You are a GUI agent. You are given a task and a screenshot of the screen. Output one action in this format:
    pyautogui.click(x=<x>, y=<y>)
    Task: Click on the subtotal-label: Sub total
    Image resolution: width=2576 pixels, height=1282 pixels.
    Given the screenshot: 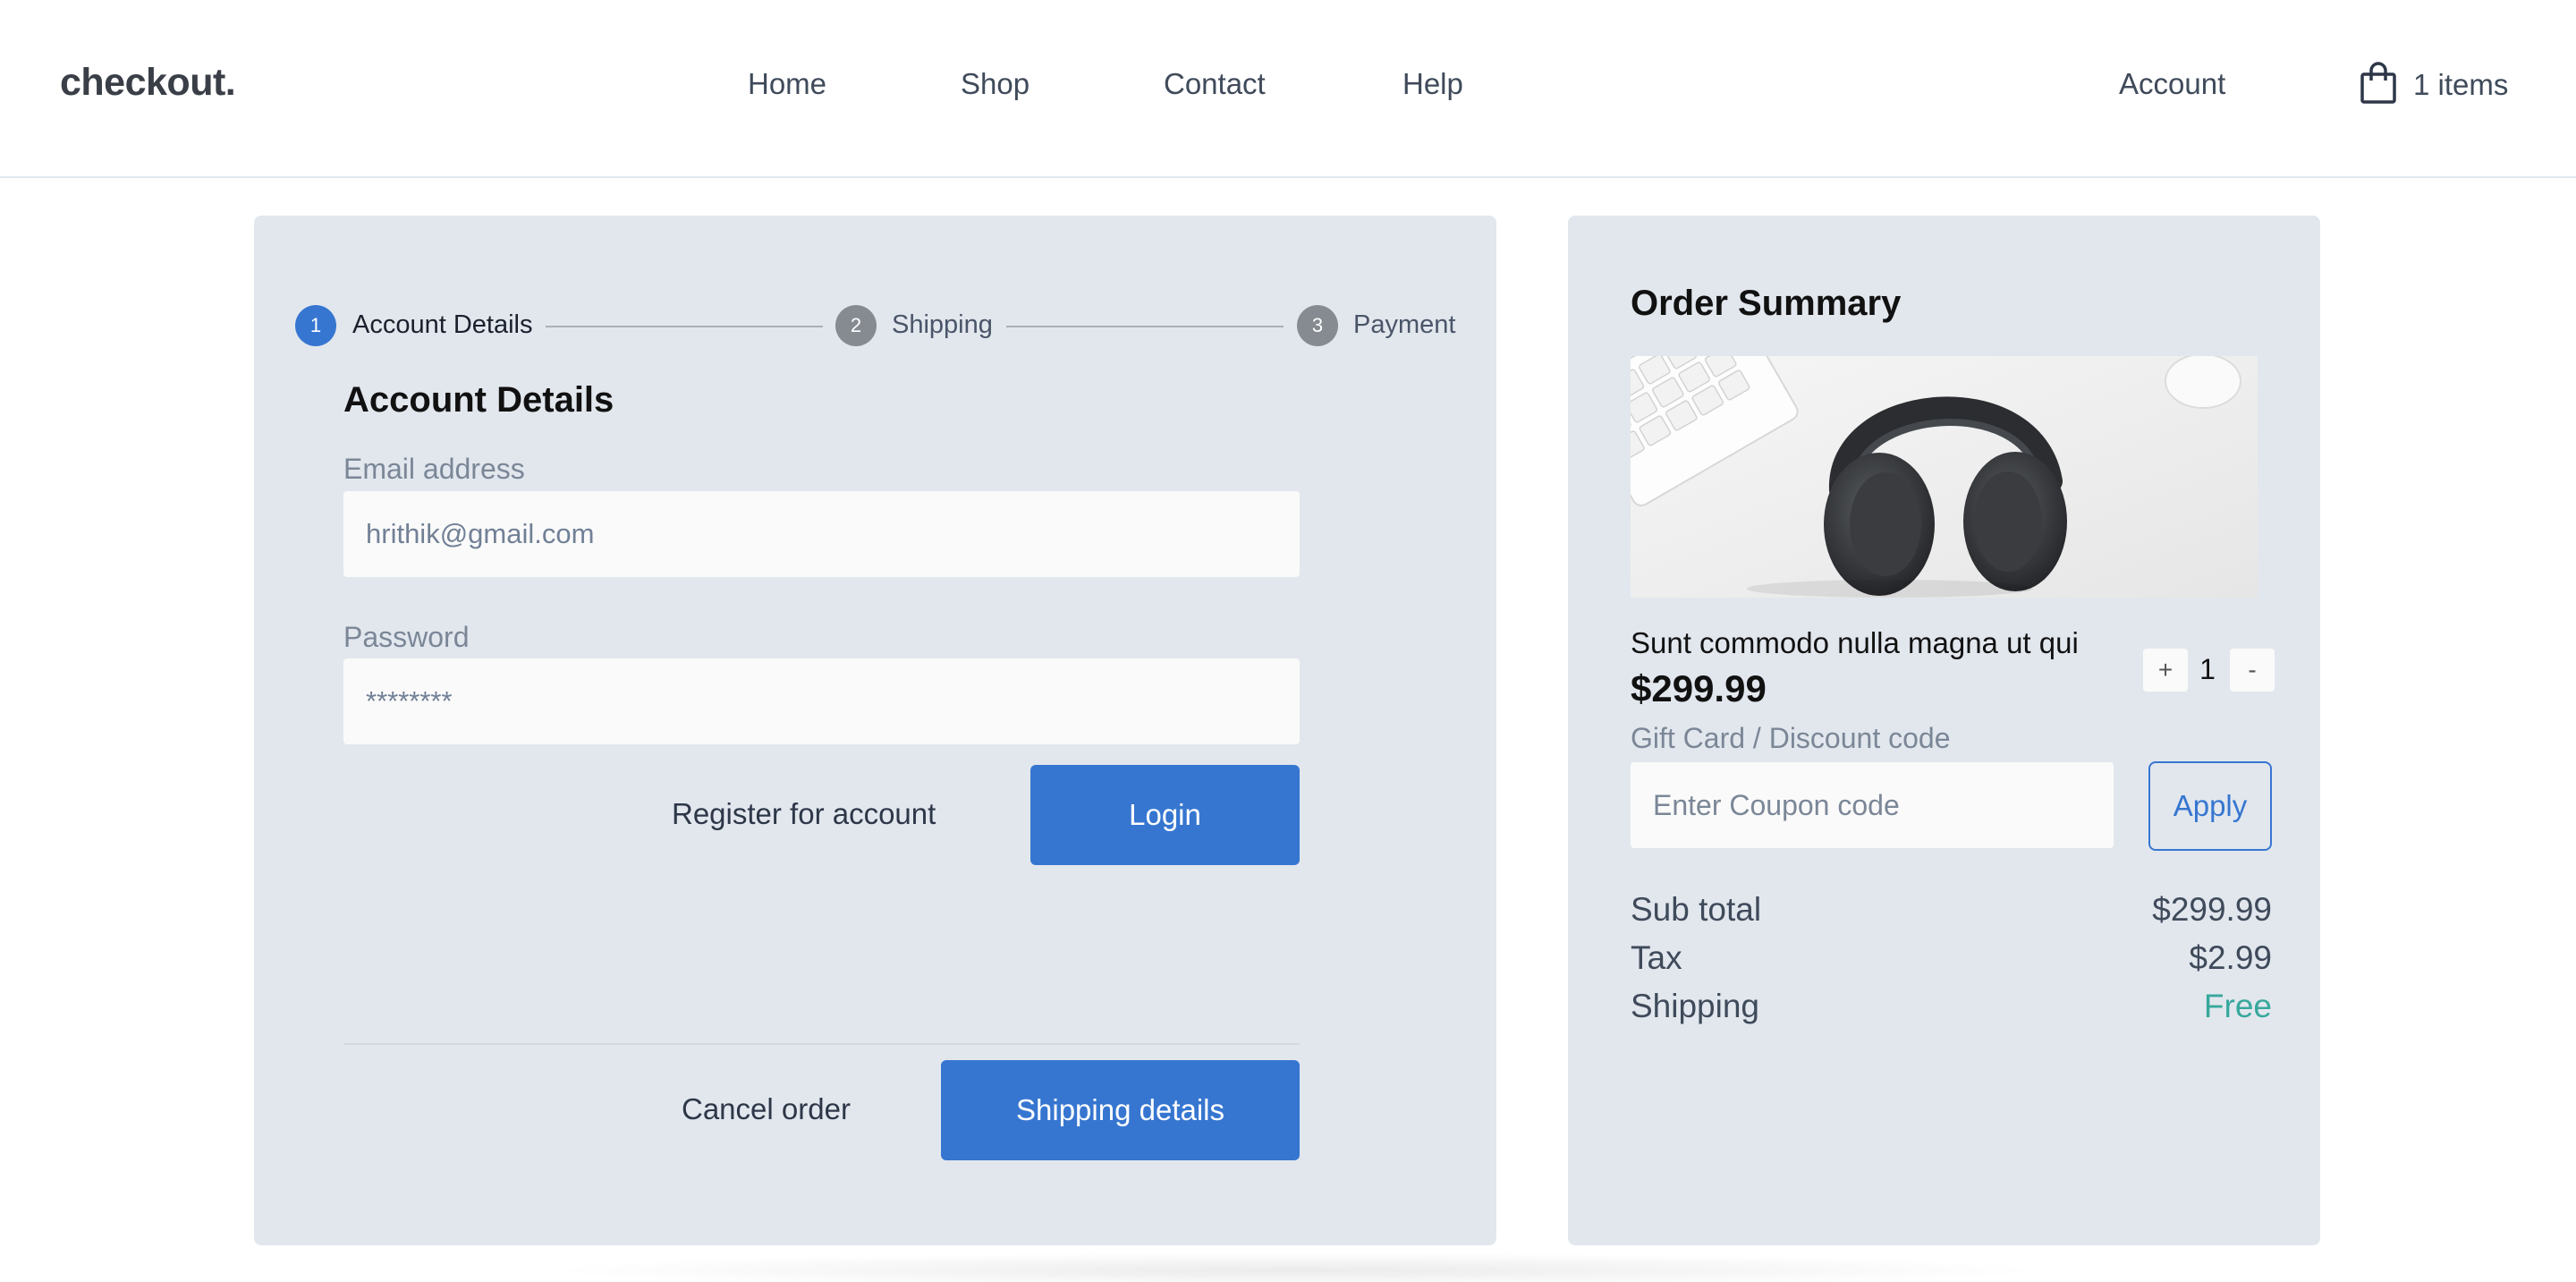 What is the action you would take?
    pyautogui.click(x=1696, y=910)
    